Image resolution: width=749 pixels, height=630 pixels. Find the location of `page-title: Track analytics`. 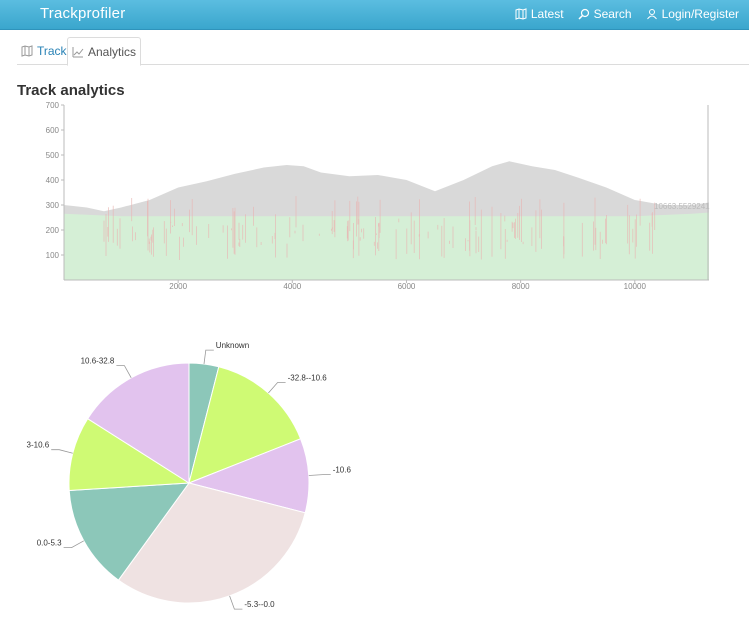

page-title: Track analytics is located at coordinates (71, 90).